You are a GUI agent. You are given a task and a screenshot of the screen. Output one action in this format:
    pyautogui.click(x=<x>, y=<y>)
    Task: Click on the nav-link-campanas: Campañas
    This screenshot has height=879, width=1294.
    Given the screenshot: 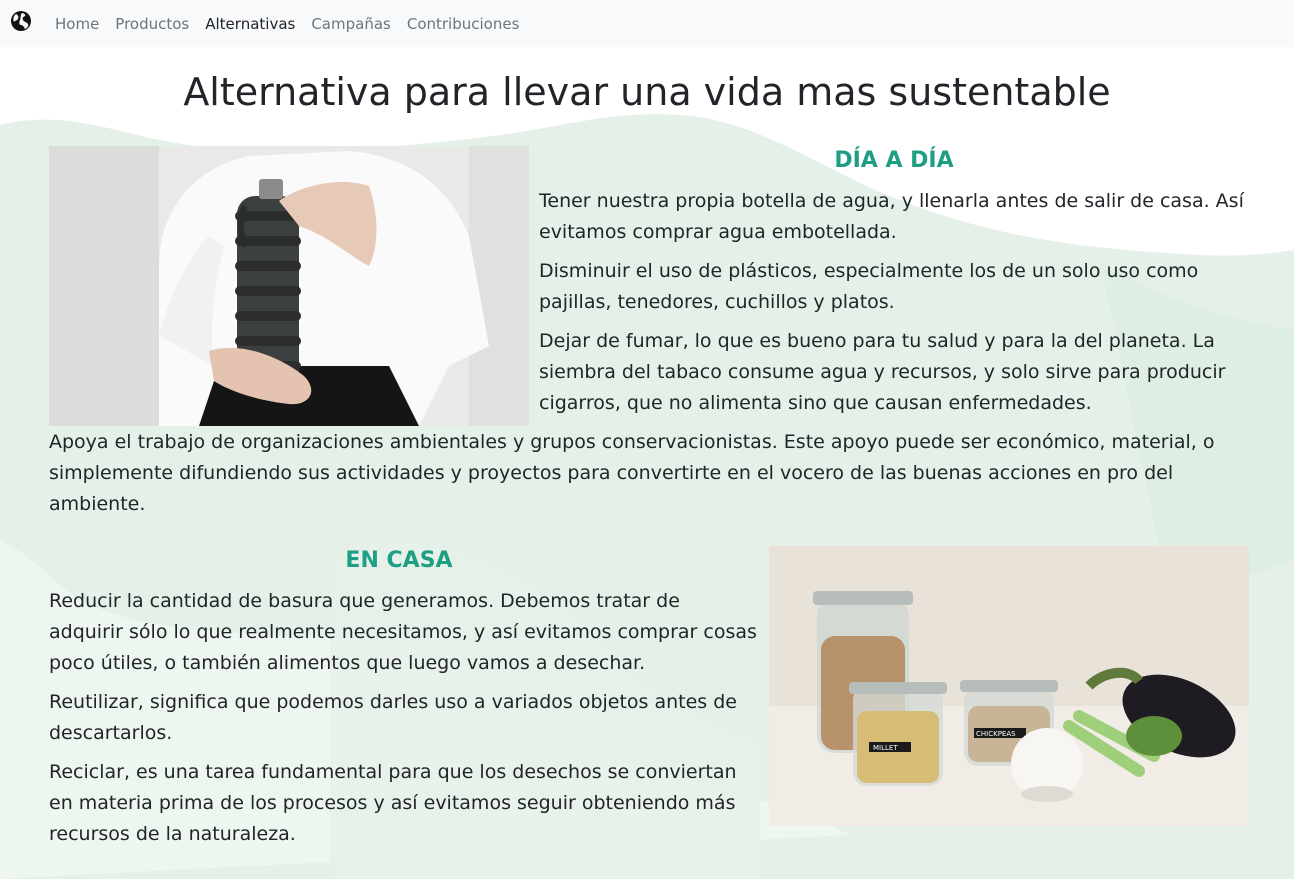 What is the action you would take?
    pyautogui.click(x=351, y=24)
    